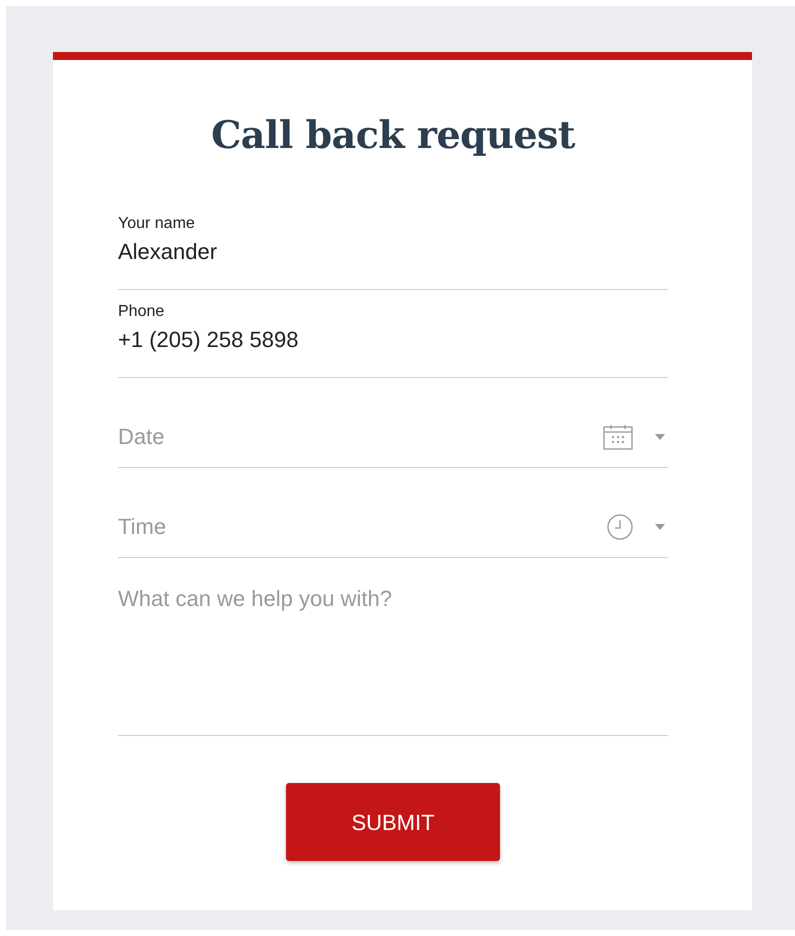  What do you see at coordinates (393, 340) in the screenshot?
I see `input-field: +1 (205) 258 5898` at bounding box center [393, 340].